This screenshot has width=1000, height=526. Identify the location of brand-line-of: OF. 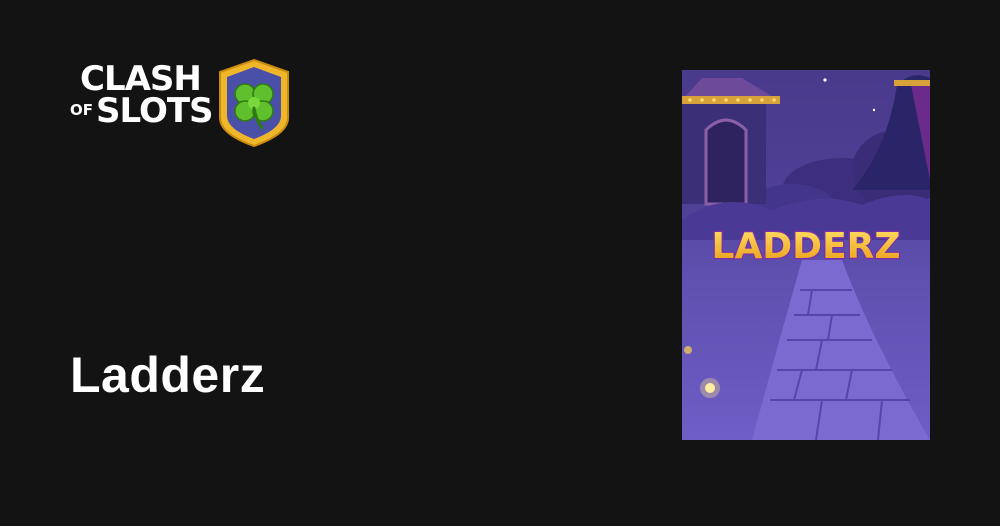
(81, 110).